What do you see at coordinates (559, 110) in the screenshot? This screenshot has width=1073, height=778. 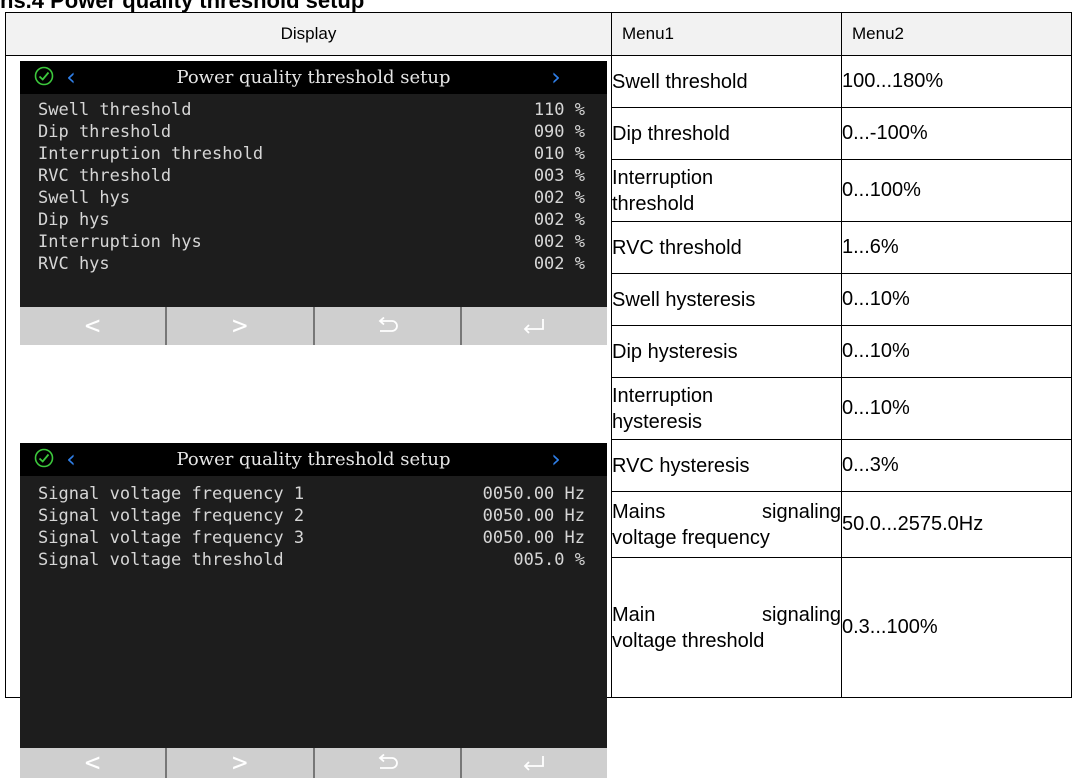 I see `parameter-value: 110 %` at bounding box center [559, 110].